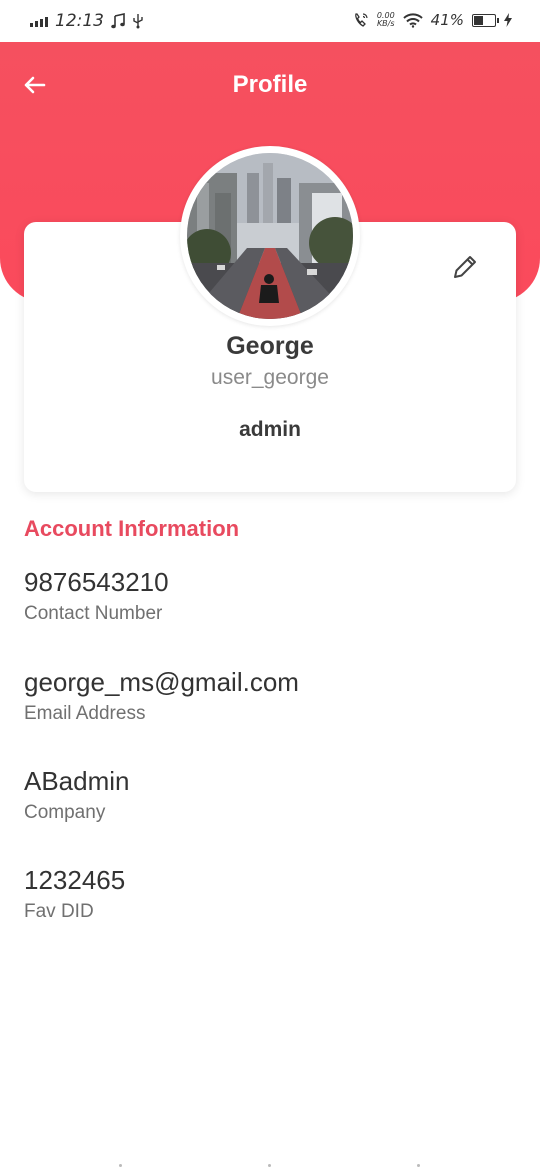 This screenshot has width=540, height=1170. I want to click on music-icon, so click(118, 21).